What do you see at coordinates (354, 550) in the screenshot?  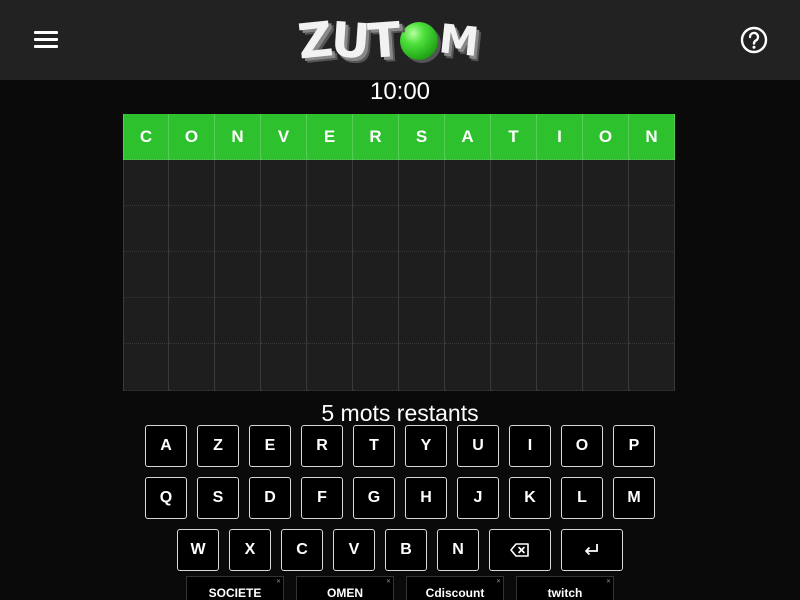 I see `key-v: V` at bounding box center [354, 550].